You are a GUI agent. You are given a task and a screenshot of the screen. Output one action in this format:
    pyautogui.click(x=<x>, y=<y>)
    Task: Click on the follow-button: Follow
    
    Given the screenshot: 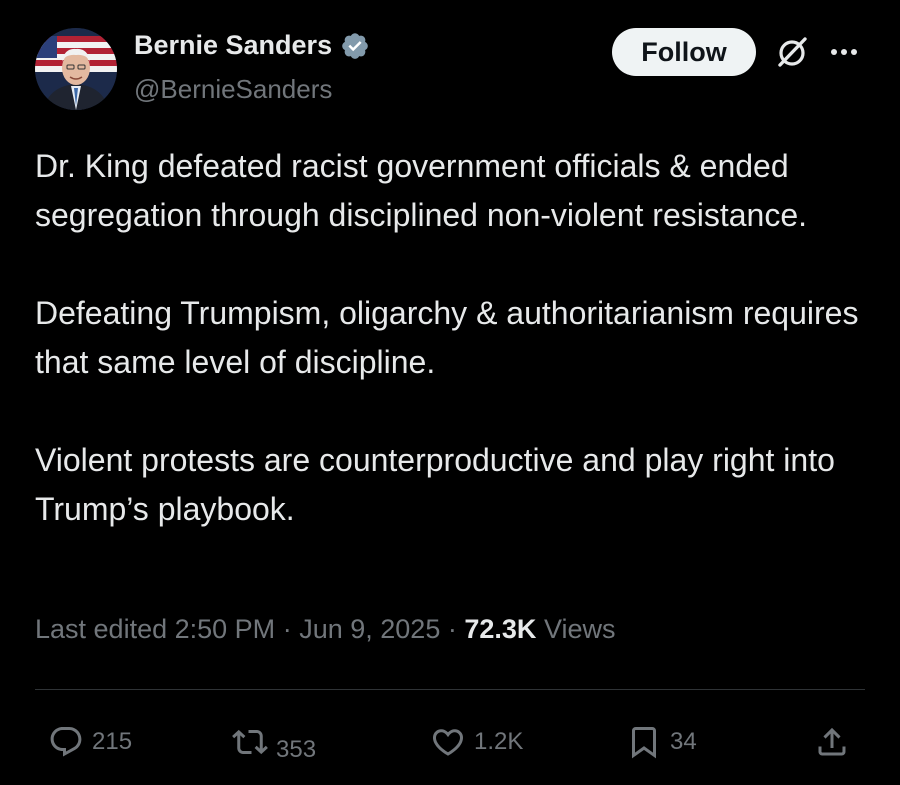 What is the action you would take?
    pyautogui.click(x=684, y=52)
    